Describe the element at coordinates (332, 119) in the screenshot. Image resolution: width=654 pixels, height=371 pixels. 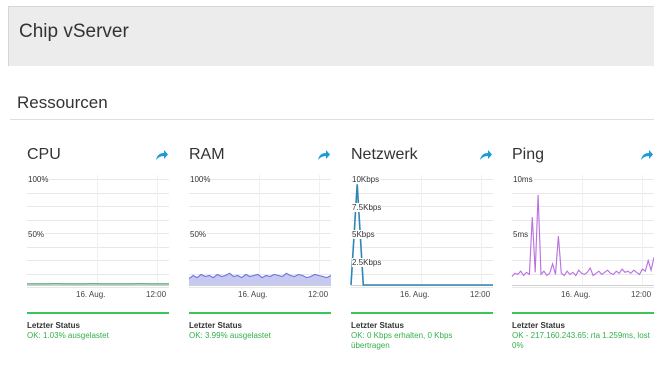
I see `section-divider` at that location.